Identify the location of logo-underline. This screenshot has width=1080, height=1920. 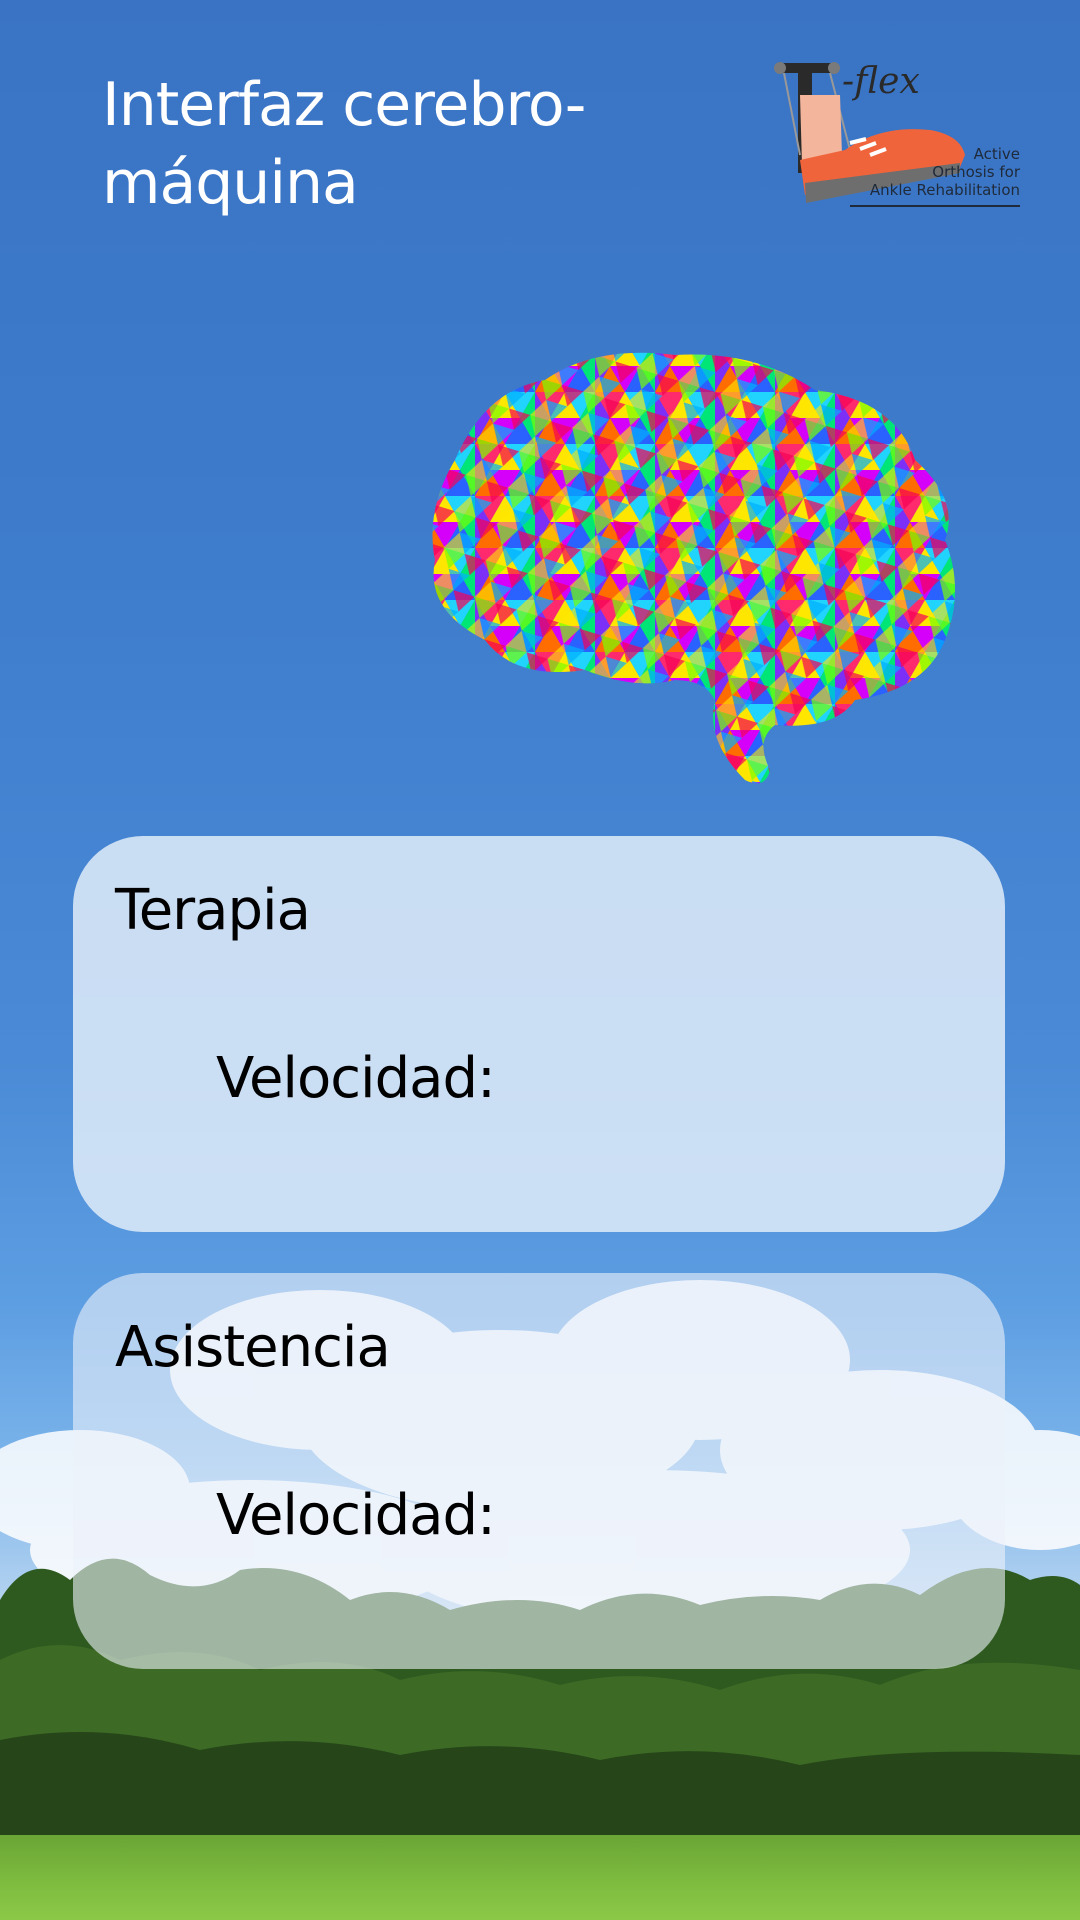
(935, 206).